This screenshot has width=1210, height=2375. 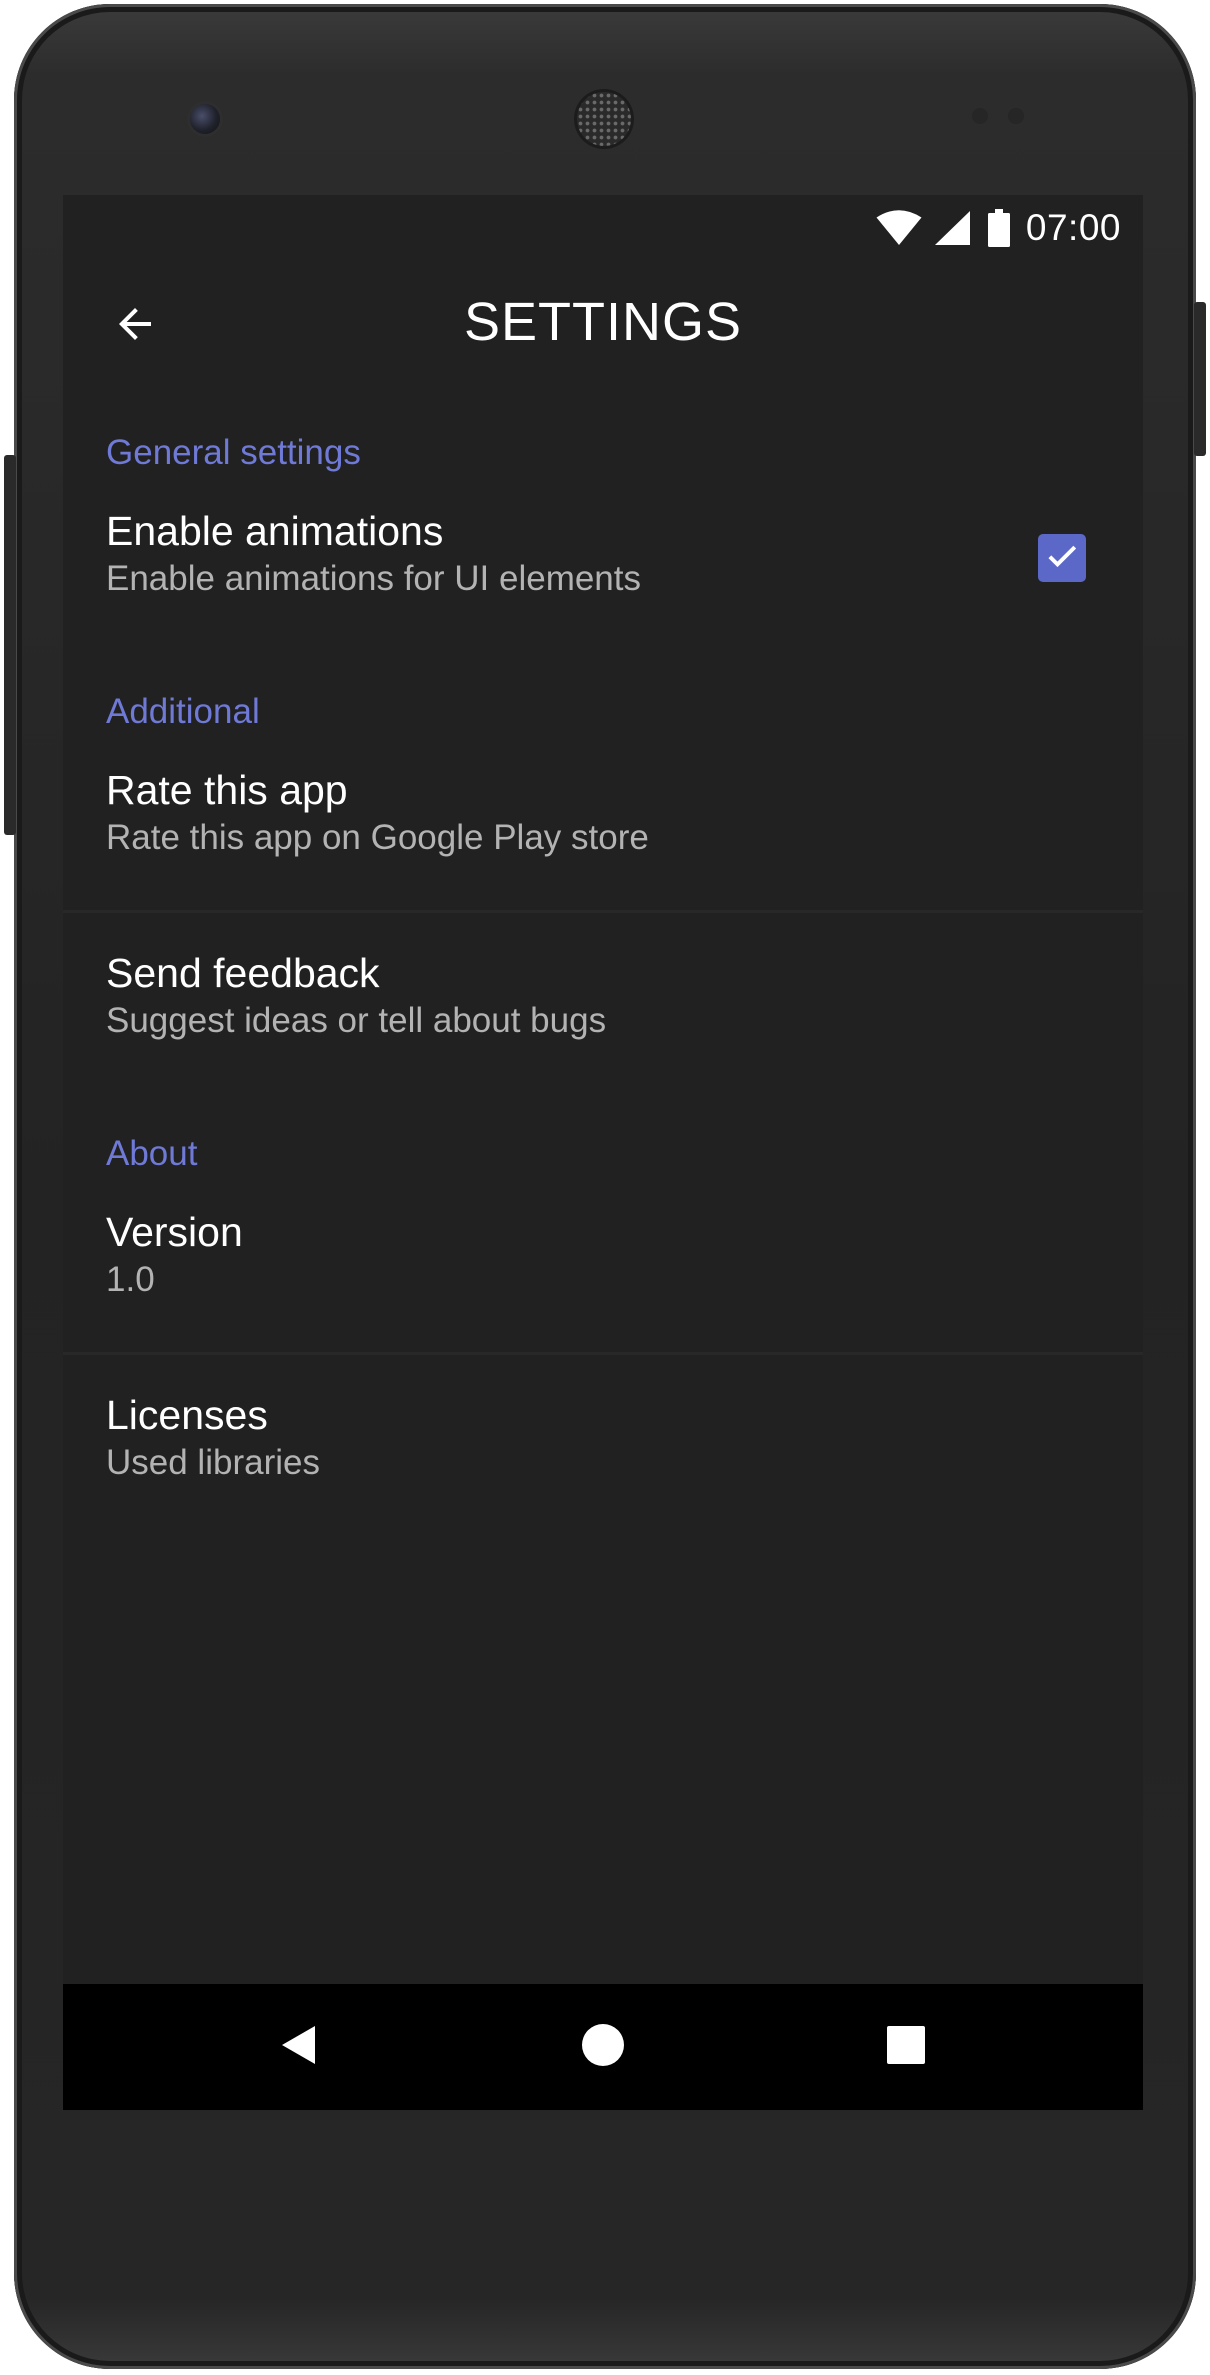 I want to click on earpiece-speaker, so click(x=604, y=119).